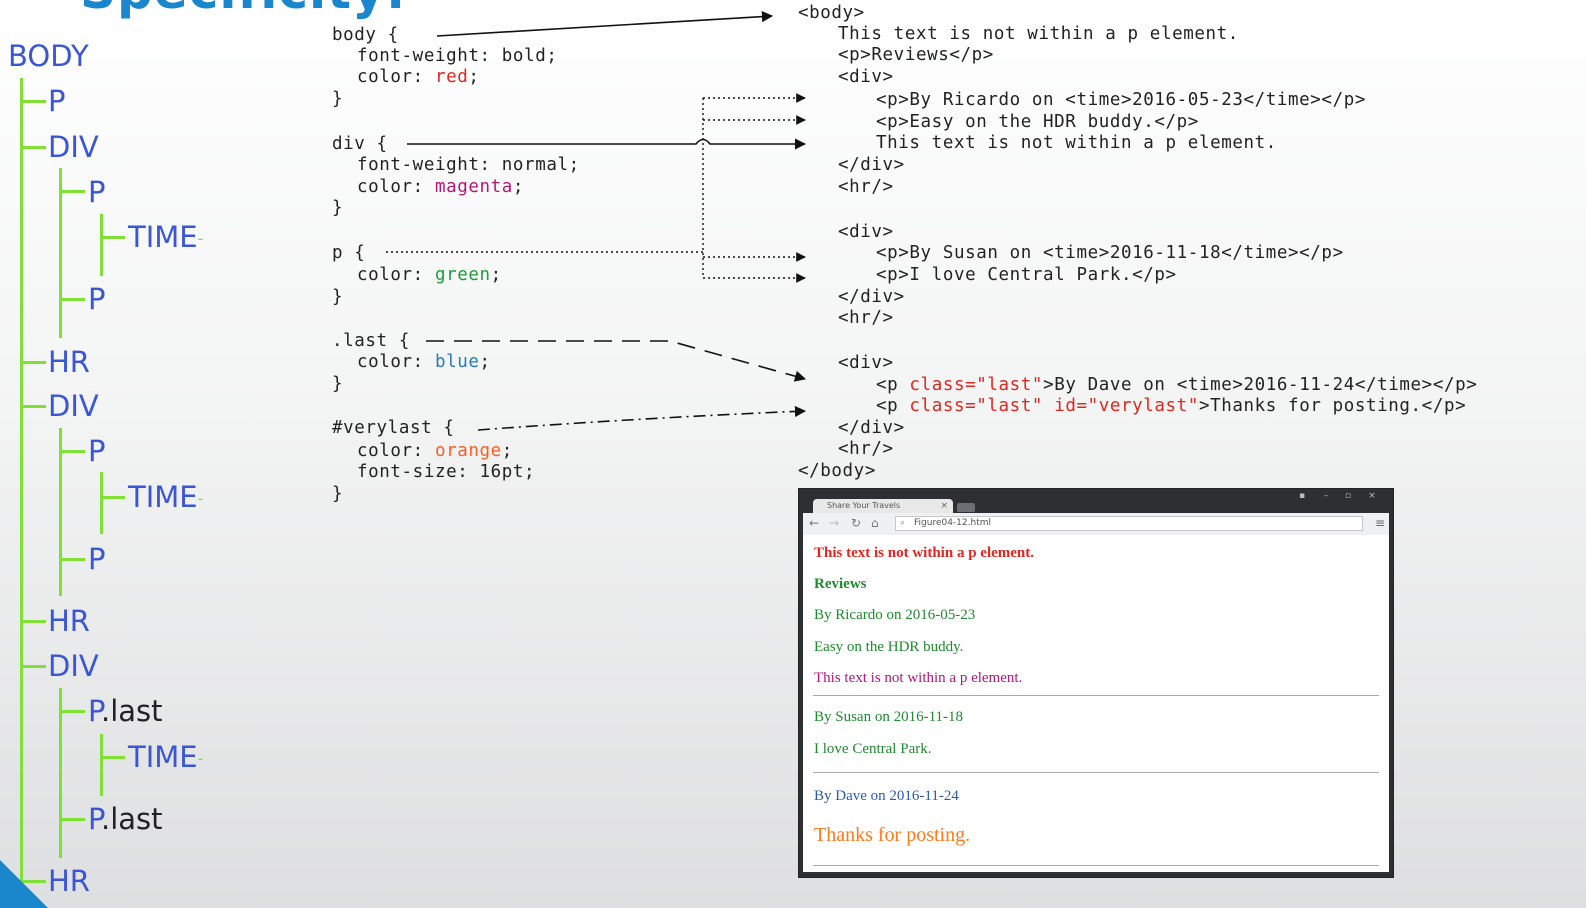 The height and width of the screenshot is (908, 1586). What do you see at coordinates (886, 796) in the screenshot?
I see `rendered-dave: By Dave on 2016-11-24` at bounding box center [886, 796].